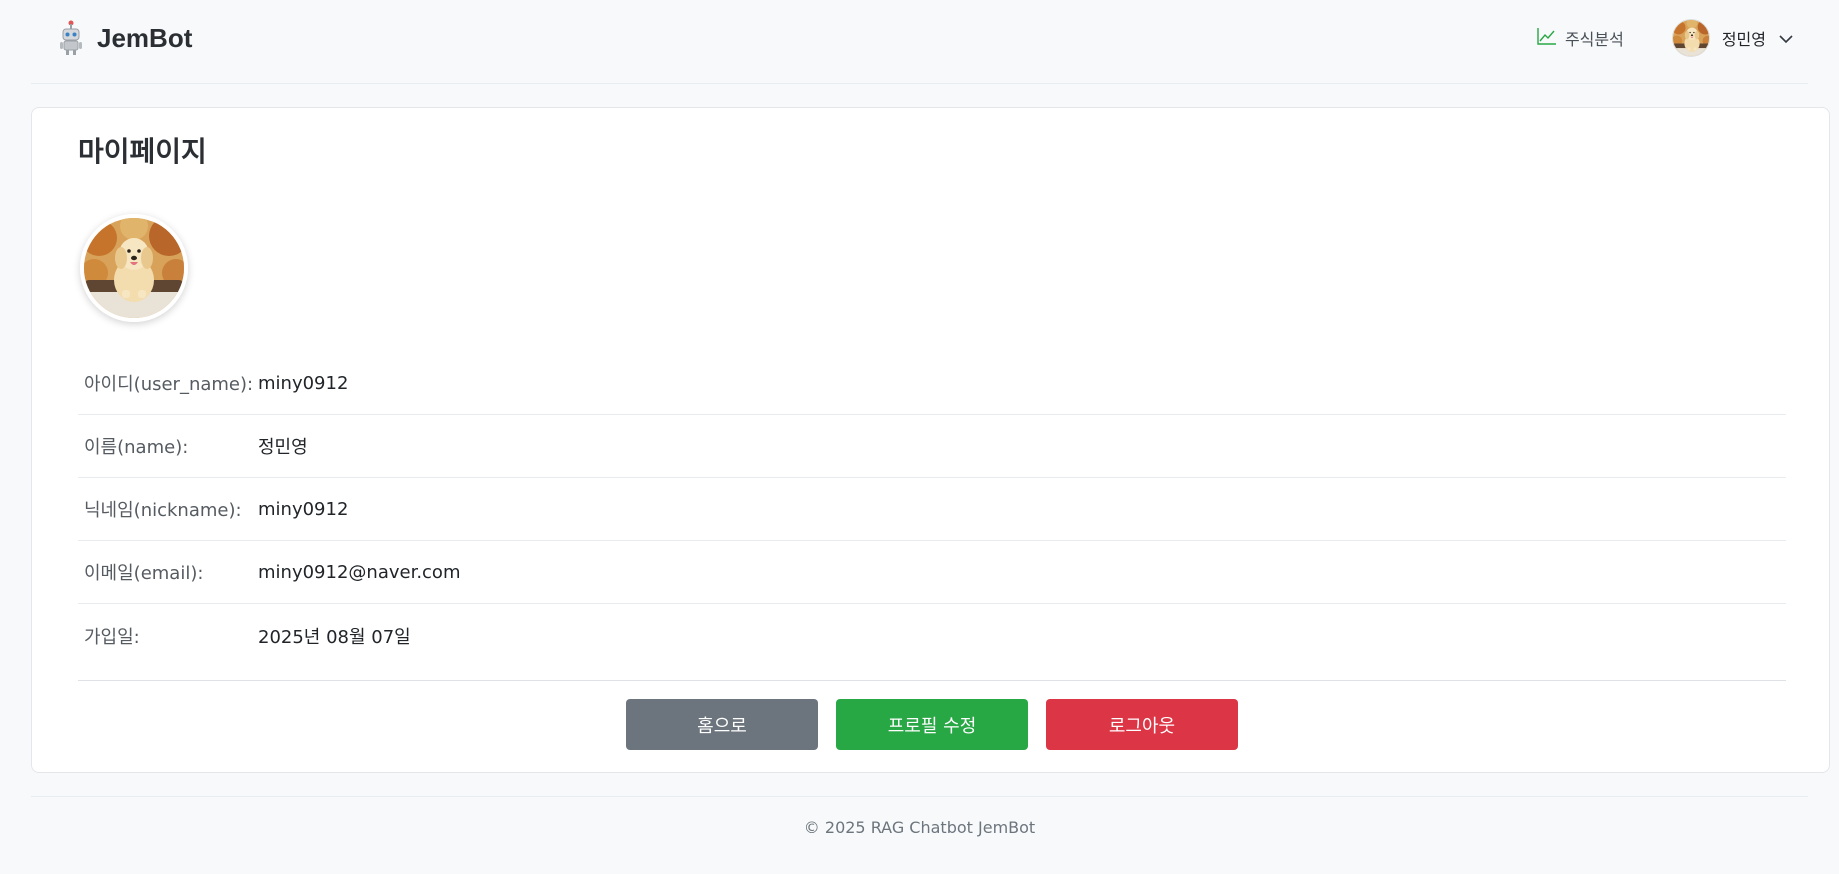 The width and height of the screenshot is (1839, 874). Describe the element at coordinates (1690, 38) in the screenshot. I see `avatar` at that location.